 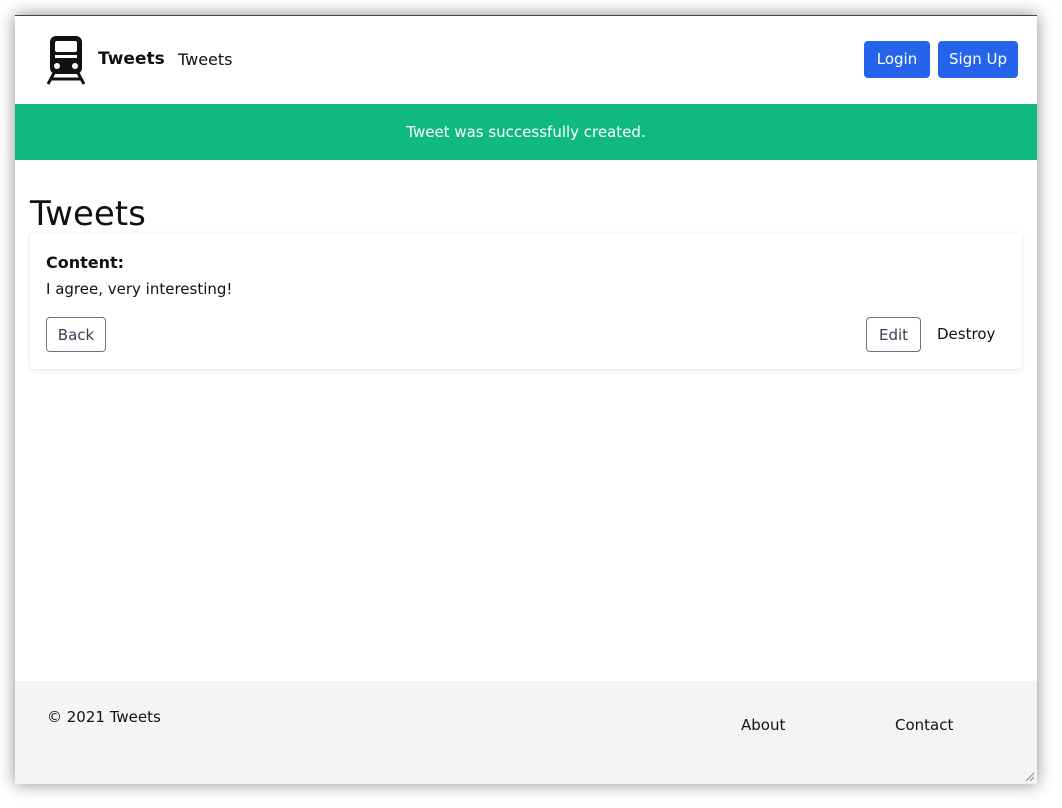 I want to click on destroy-button: Destroy, so click(x=966, y=334).